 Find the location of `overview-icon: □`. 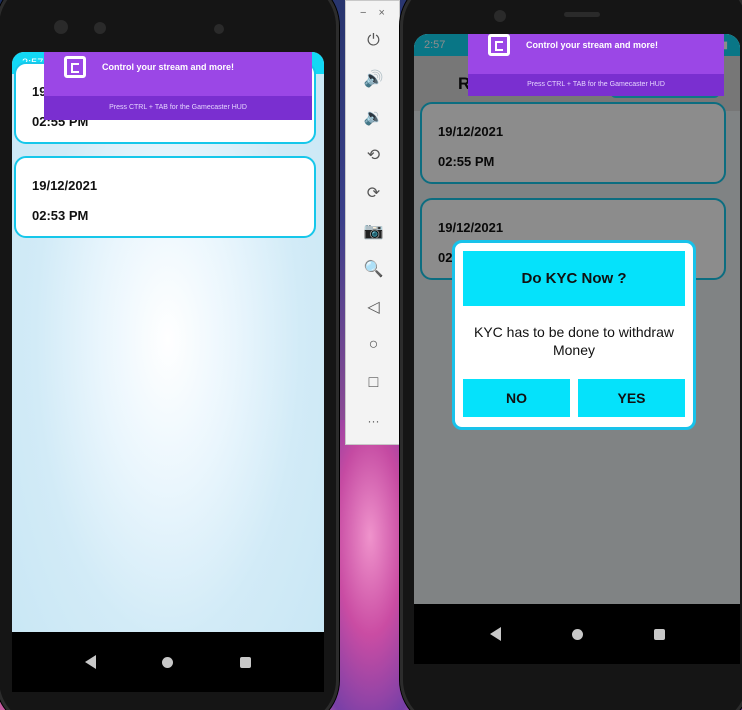

overview-icon: □ is located at coordinates (373, 383).